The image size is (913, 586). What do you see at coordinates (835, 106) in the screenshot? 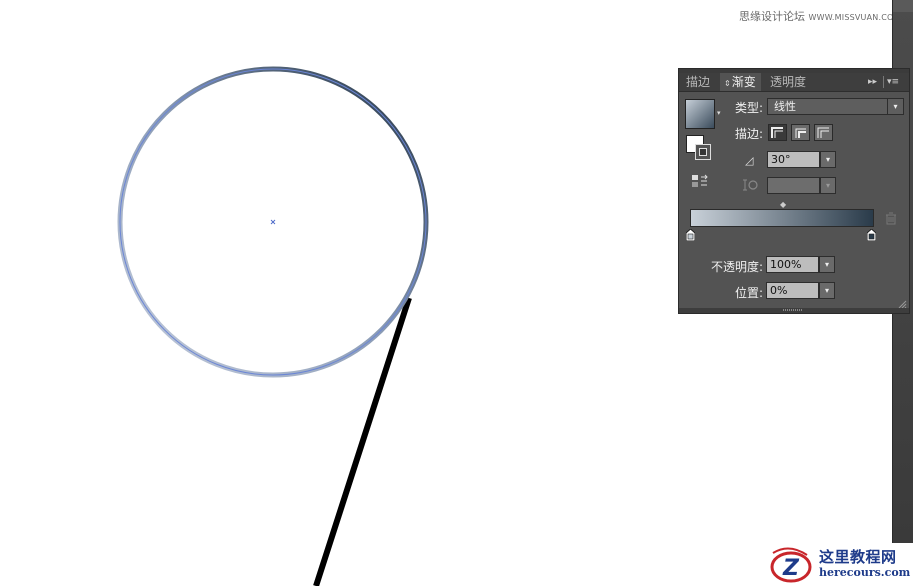
I see `type-select: 线性 ▾` at bounding box center [835, 106].